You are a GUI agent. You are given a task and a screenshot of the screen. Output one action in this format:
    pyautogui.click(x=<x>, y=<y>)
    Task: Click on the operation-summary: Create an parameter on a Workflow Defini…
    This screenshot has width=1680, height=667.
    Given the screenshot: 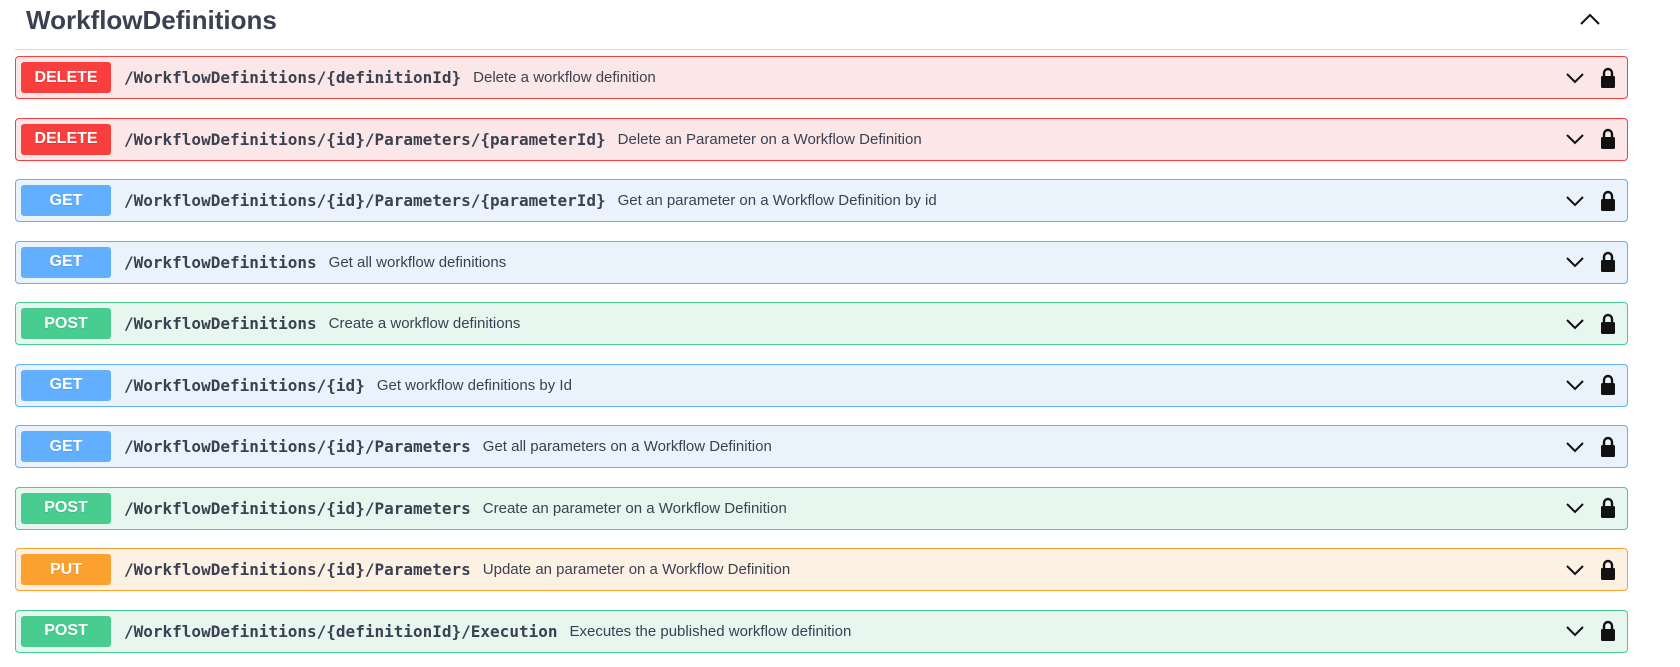 What is the action you would take?
    pyautogui.click(x=634, y=508)
    